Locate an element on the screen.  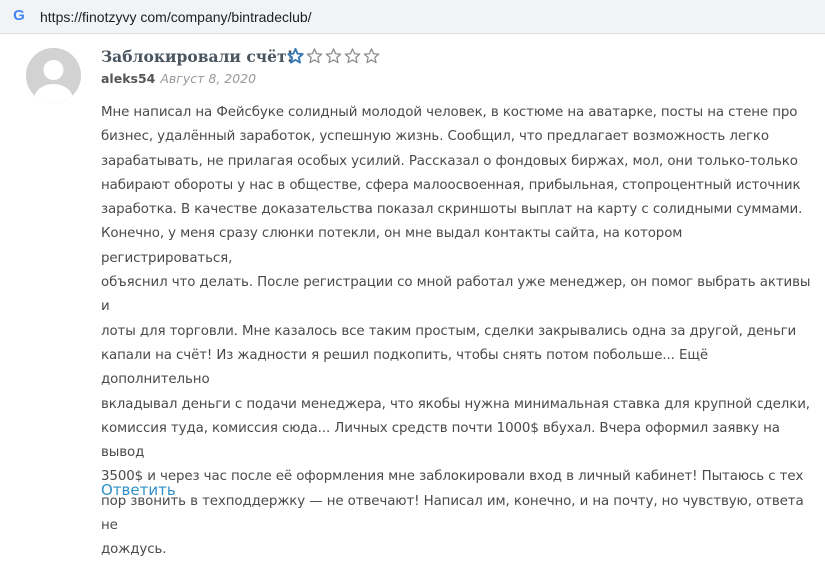
reply-link: Ответить is located at coordinates (138, 490).